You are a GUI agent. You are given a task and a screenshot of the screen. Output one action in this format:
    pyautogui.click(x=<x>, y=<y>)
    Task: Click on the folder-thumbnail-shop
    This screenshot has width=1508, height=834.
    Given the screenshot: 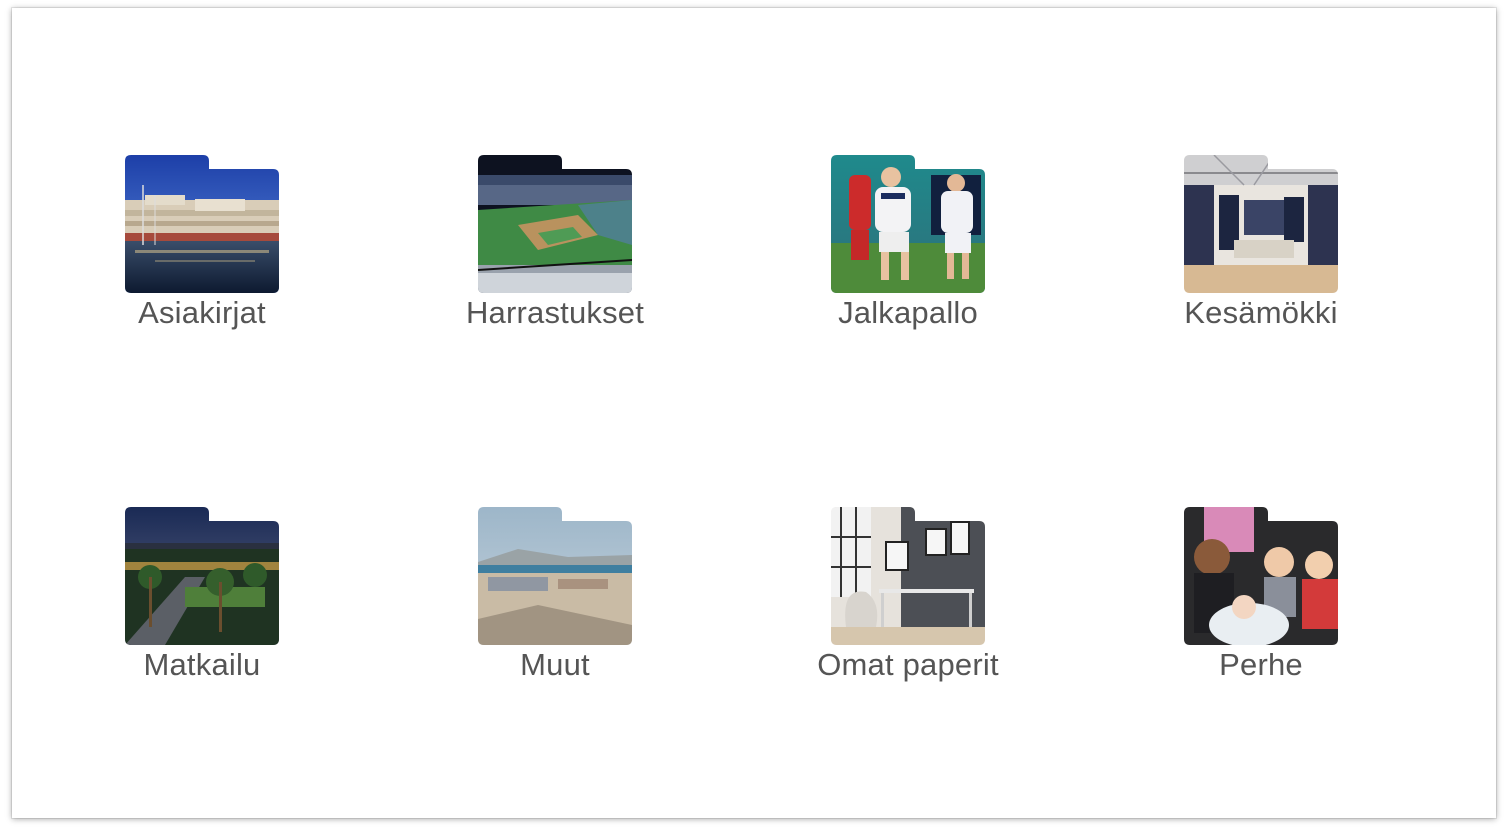 What is the action you would take?
    pyautogui.click(x=1261, y=224)
    